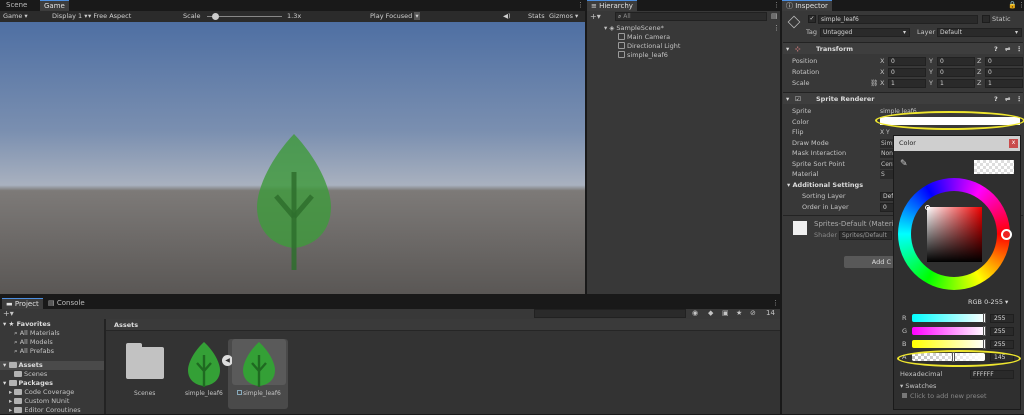 Image resolution: width=1024 pixels, height=415 pixels. What do you see at coordinates (37, 333) in the screenshot?
I see `favorite-item: ⌕ All Materials` at bounding box center [37, 333].